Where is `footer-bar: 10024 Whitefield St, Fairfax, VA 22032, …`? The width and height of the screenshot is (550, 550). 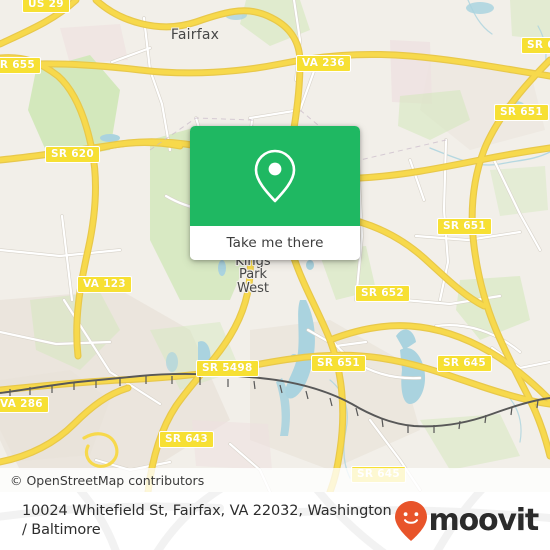 footer-bar: 10024 Whitefield St, Fairfax, VA 22032, … is located at coordinates (275, 521).